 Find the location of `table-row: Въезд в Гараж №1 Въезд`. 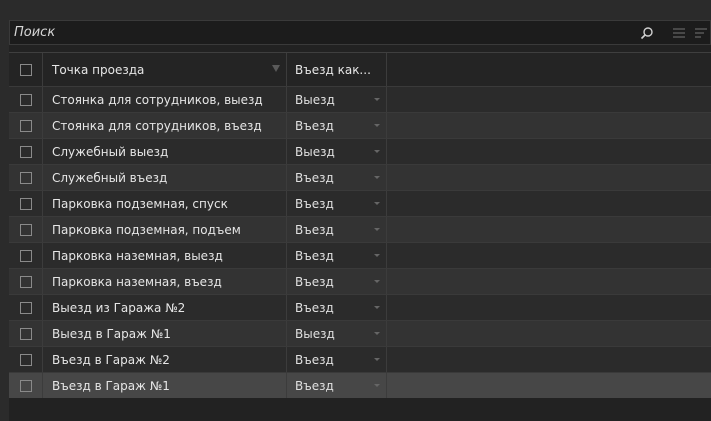

table-row: Въезд в Гараж №1 Въезд is located at coordinates (360, 385).